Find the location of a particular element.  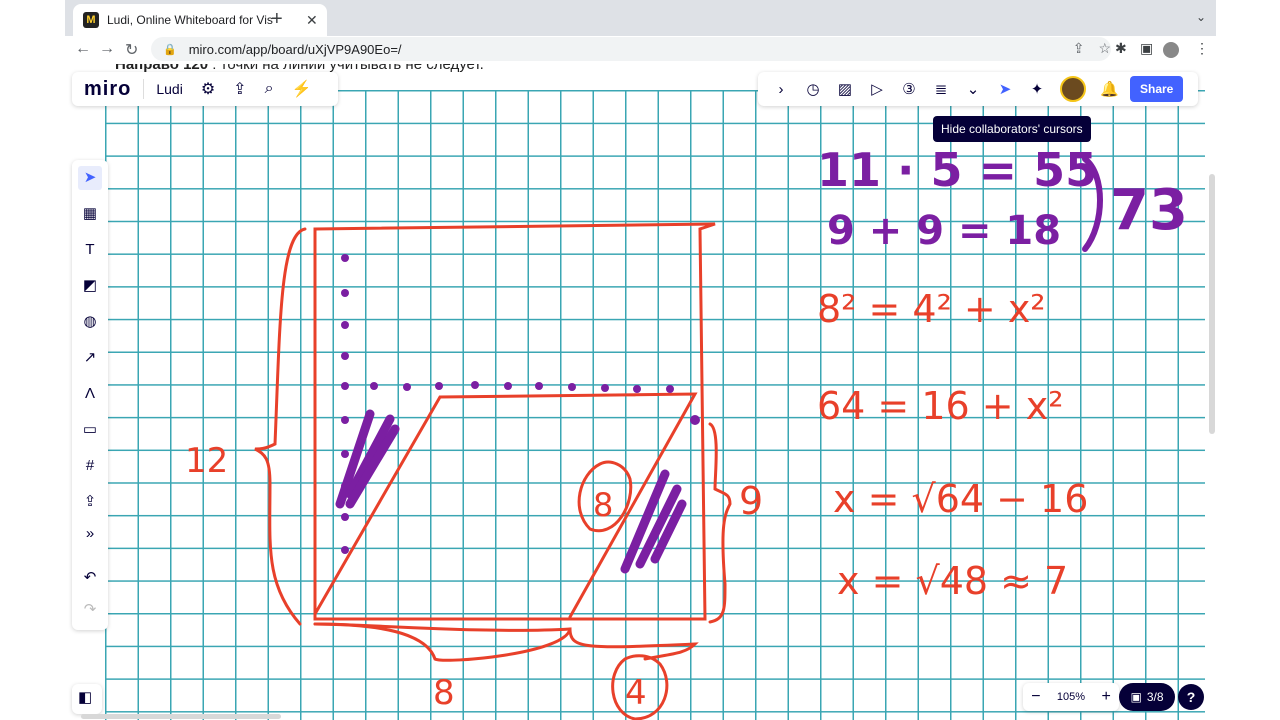

frames-counter-button: ▣ 3/8 is located at coordinates (1147, 697).